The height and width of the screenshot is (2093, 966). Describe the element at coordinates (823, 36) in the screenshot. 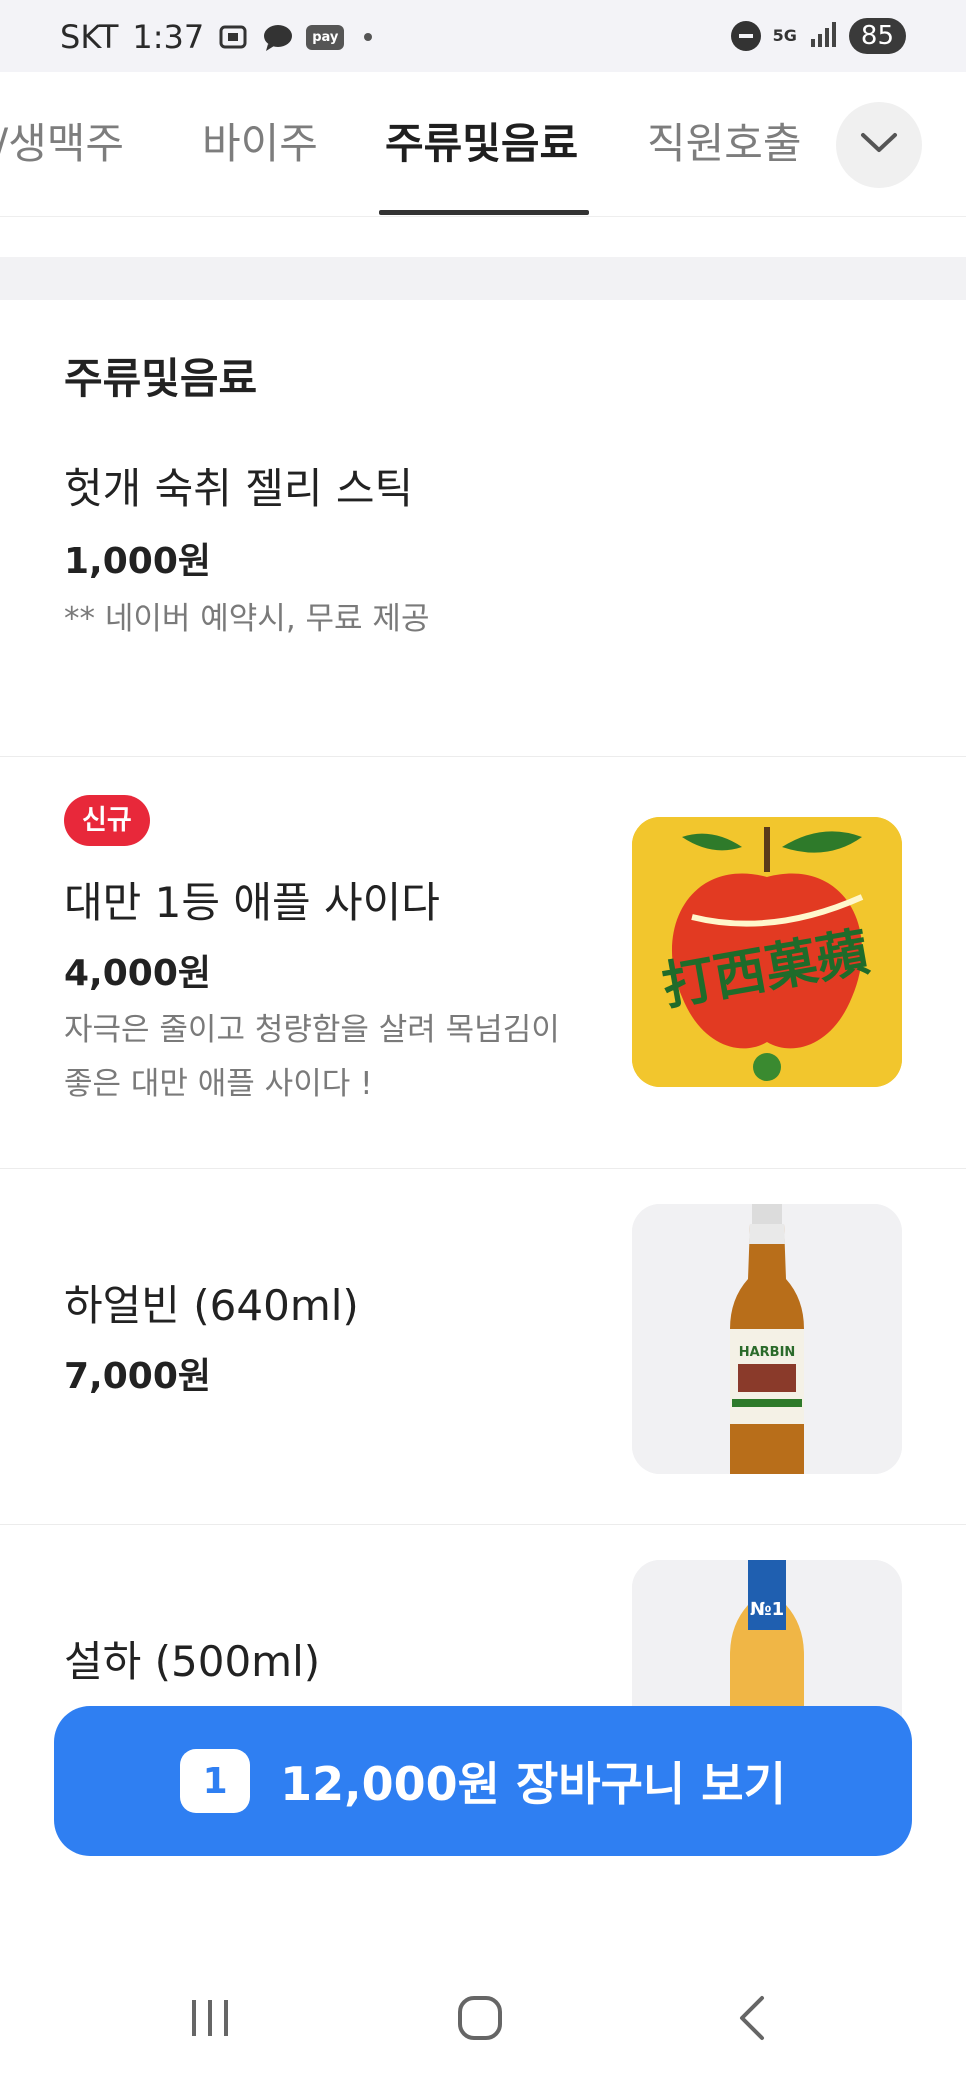

I see `signal-icon` at that location.